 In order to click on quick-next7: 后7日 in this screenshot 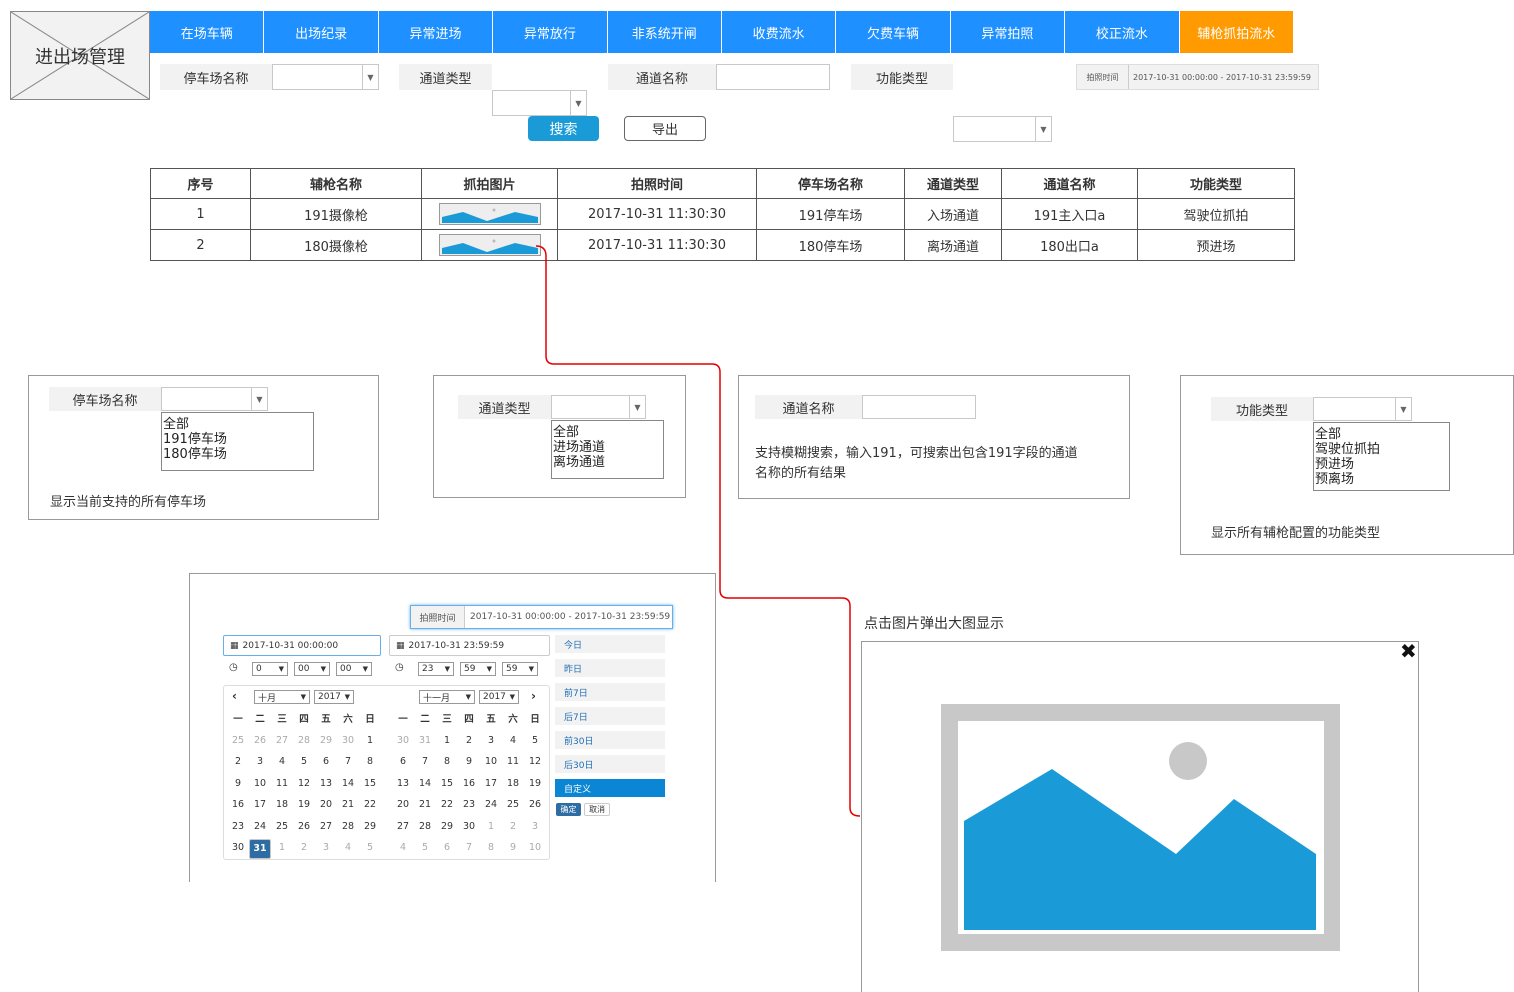, I will do `click(610, 716)`.